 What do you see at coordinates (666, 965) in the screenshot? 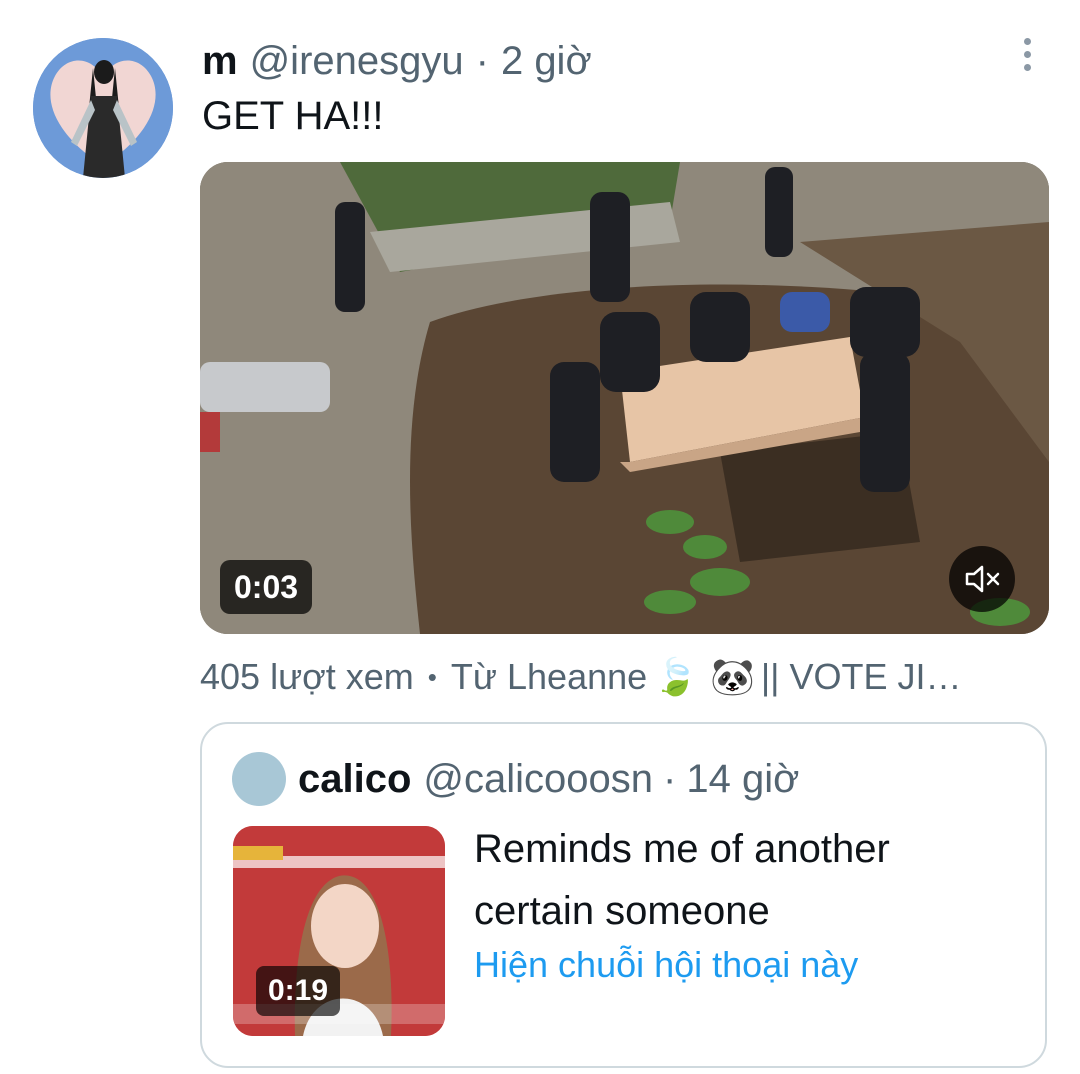
I see `show-thread-link: Hiện chuỗi hội thoại này` at bounding box center [666, 965].